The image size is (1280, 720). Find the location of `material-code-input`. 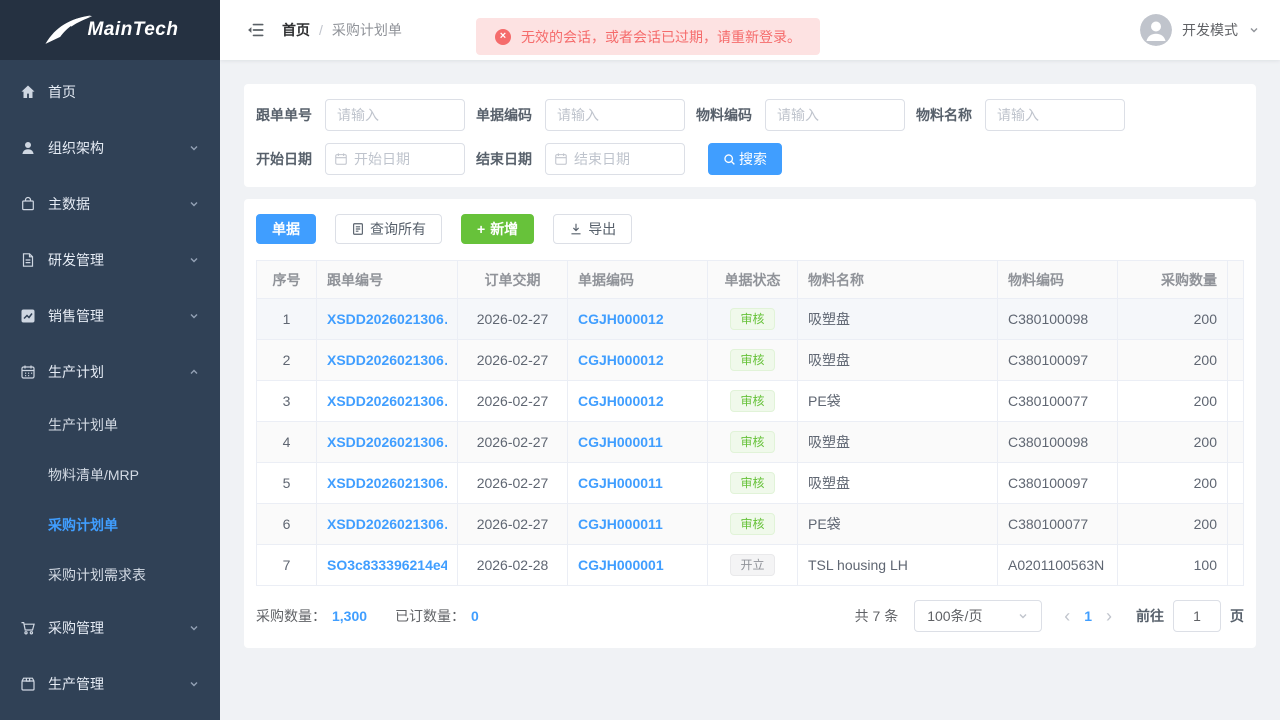

material-code-input is located at coordinates (835, 115).